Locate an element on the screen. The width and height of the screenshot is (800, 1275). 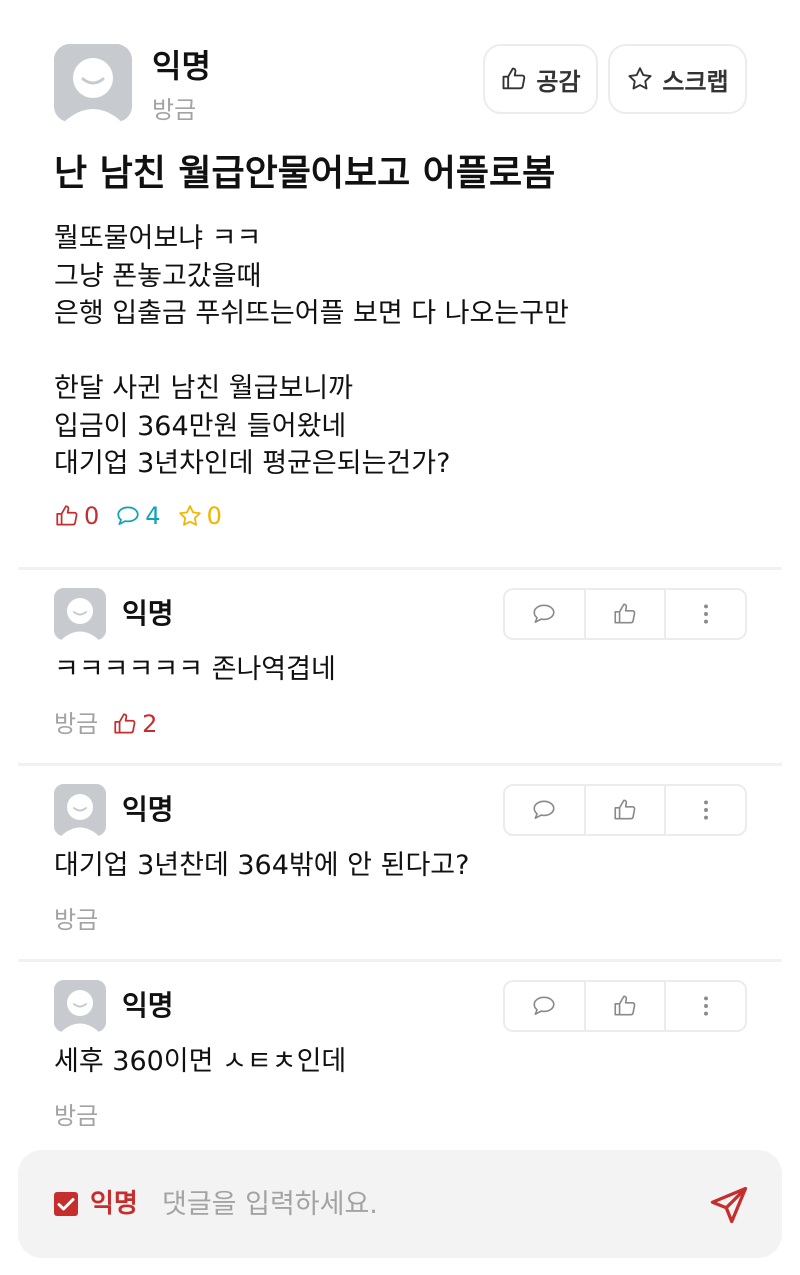
send-button is located at coordinates (729, 1205).